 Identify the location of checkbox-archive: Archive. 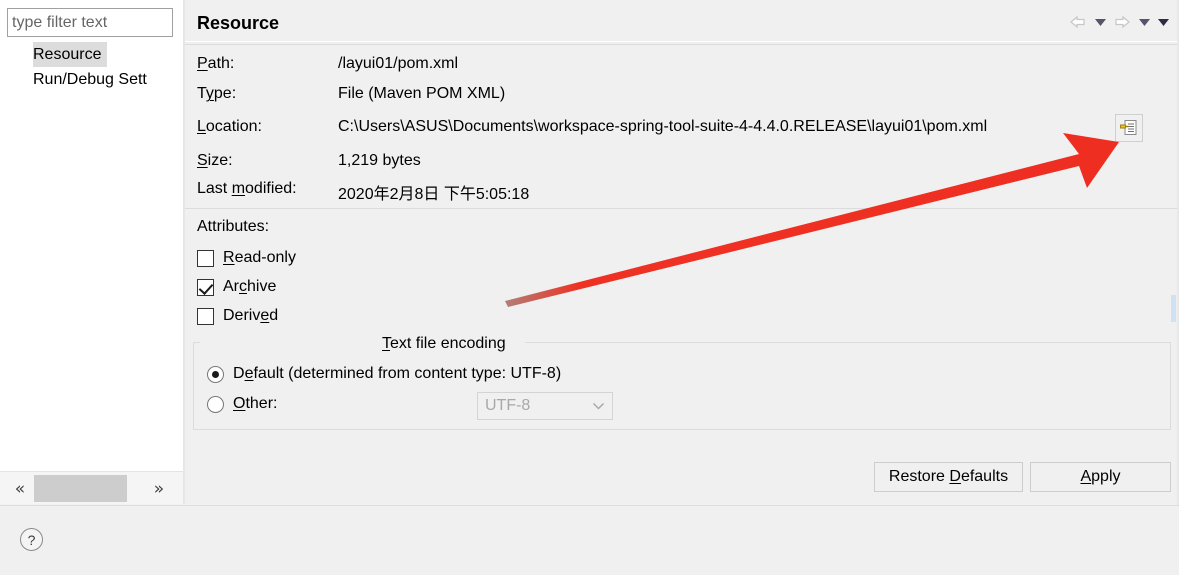
(236, 287).